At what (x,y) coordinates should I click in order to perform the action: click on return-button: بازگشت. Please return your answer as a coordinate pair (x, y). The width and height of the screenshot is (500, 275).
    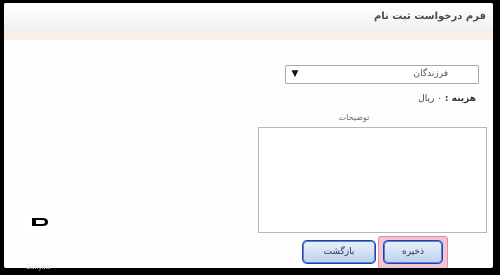
    Looking at the image, I should click on (339, 252).